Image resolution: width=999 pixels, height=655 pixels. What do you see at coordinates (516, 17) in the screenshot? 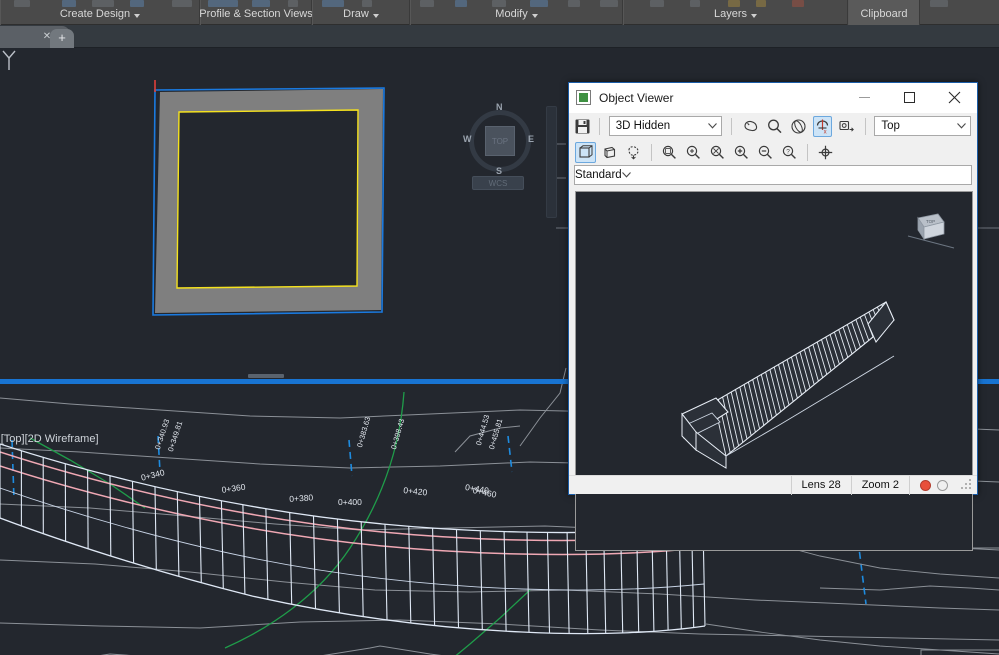
I see `ribbon-panel-label: Modify` at bounding box center [516, 17].